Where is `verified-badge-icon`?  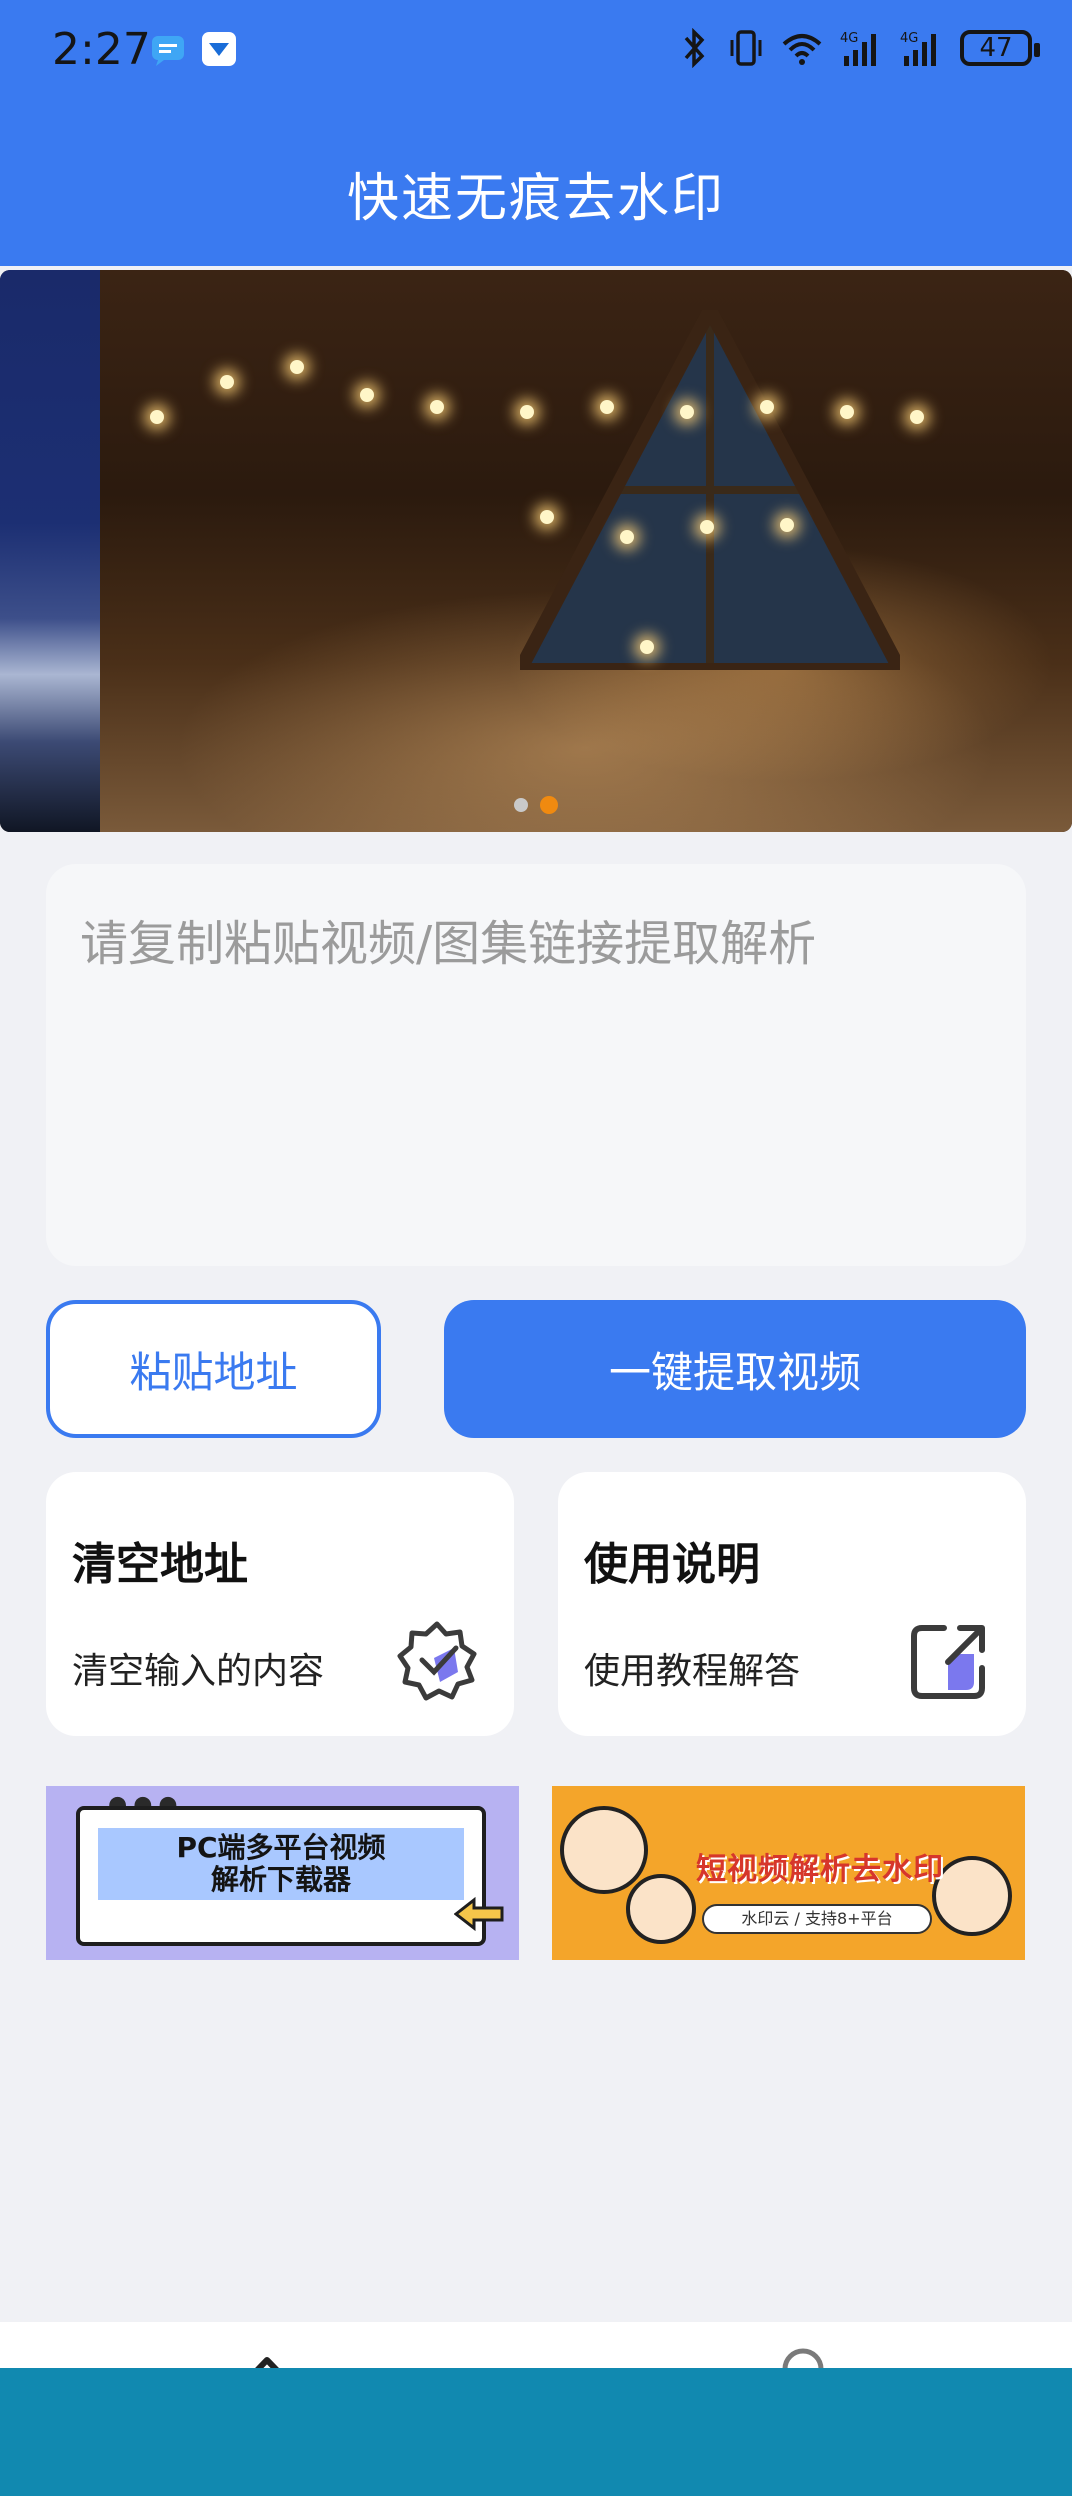
verified-badge-icon is located at coordinates (437, 1661).